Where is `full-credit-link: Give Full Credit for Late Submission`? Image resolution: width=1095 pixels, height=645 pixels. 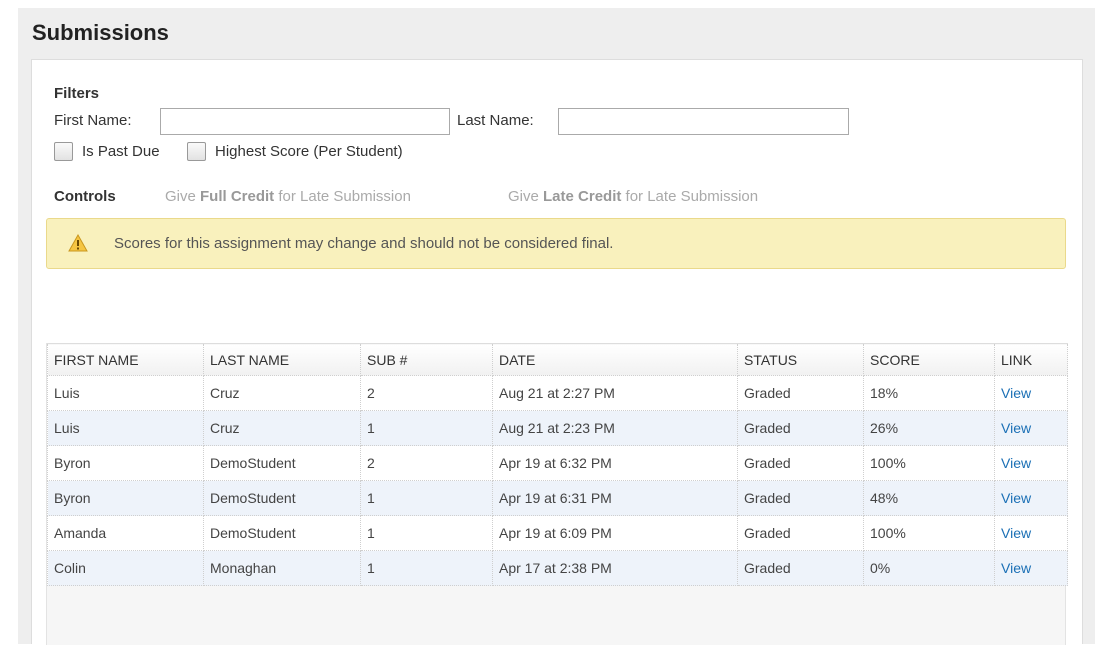
full-credit-link: Give Full Credit for Late Submission is located at coordinates (288, 196).